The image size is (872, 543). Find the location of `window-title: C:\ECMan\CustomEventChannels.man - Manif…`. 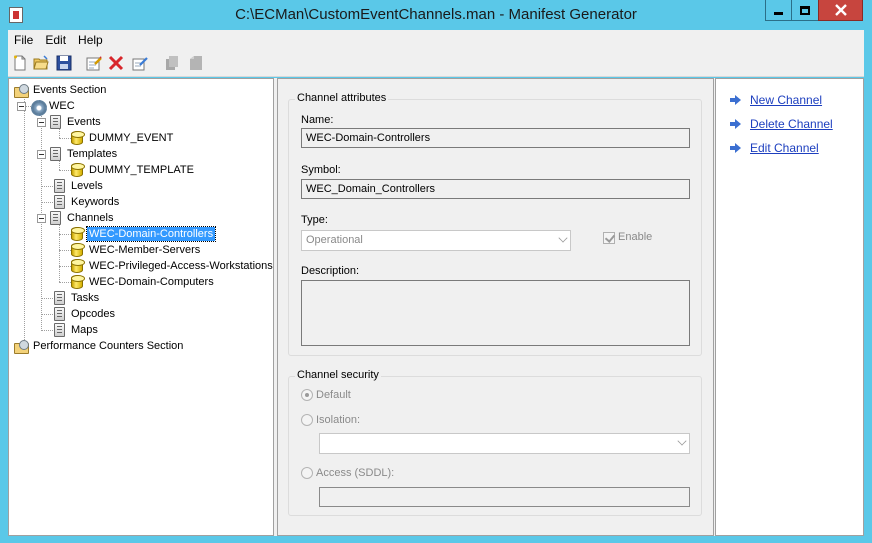

window-title: C:\ECMan\CustomEventChannels.man - Manif… is located at coordinates (436, 14).